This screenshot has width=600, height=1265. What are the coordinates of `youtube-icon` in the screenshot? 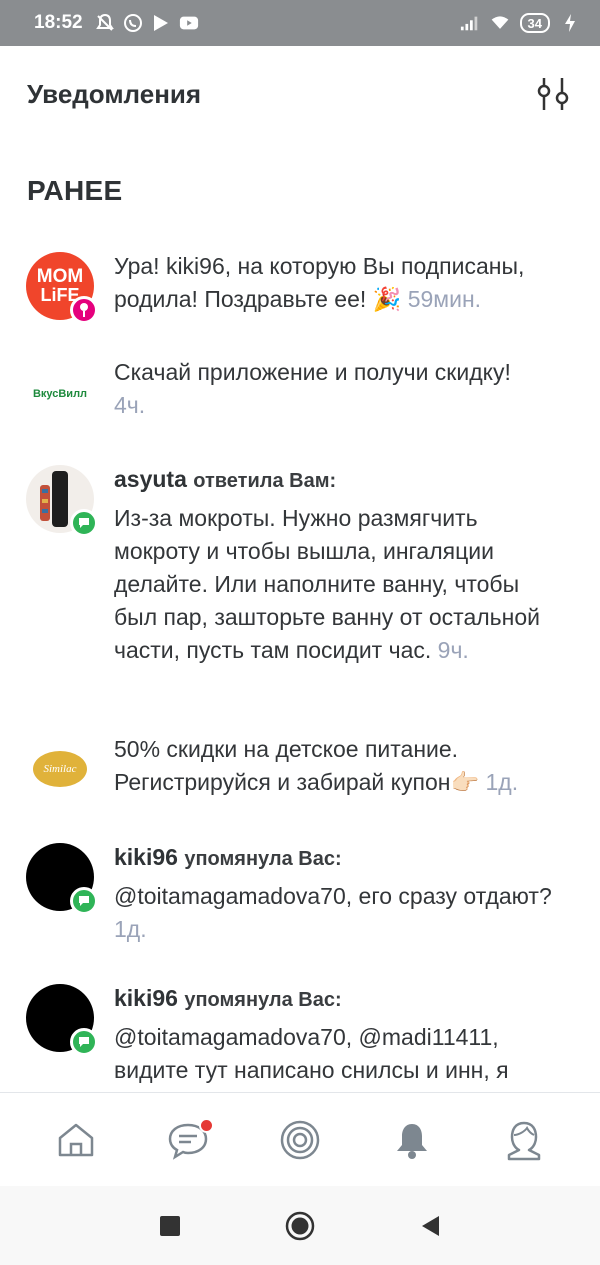 It's located at (189, 23).